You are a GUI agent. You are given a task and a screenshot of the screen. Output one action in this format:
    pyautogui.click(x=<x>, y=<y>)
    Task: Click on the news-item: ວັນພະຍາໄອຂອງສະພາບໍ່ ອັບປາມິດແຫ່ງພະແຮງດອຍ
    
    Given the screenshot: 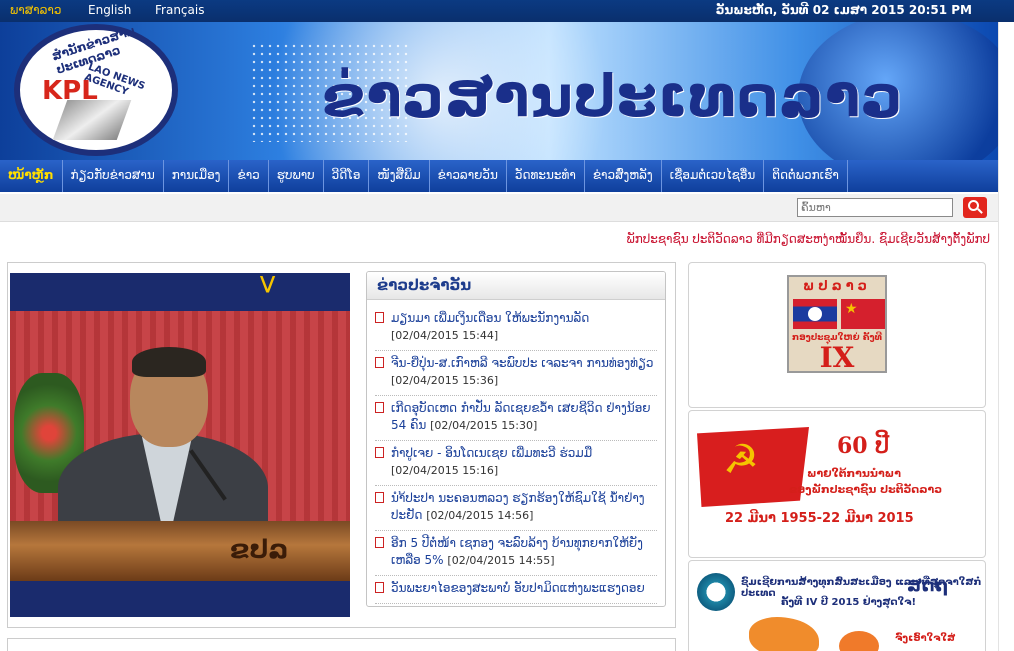 What is the action you would take?
    pyautogui.click(x=516, y=590)
    